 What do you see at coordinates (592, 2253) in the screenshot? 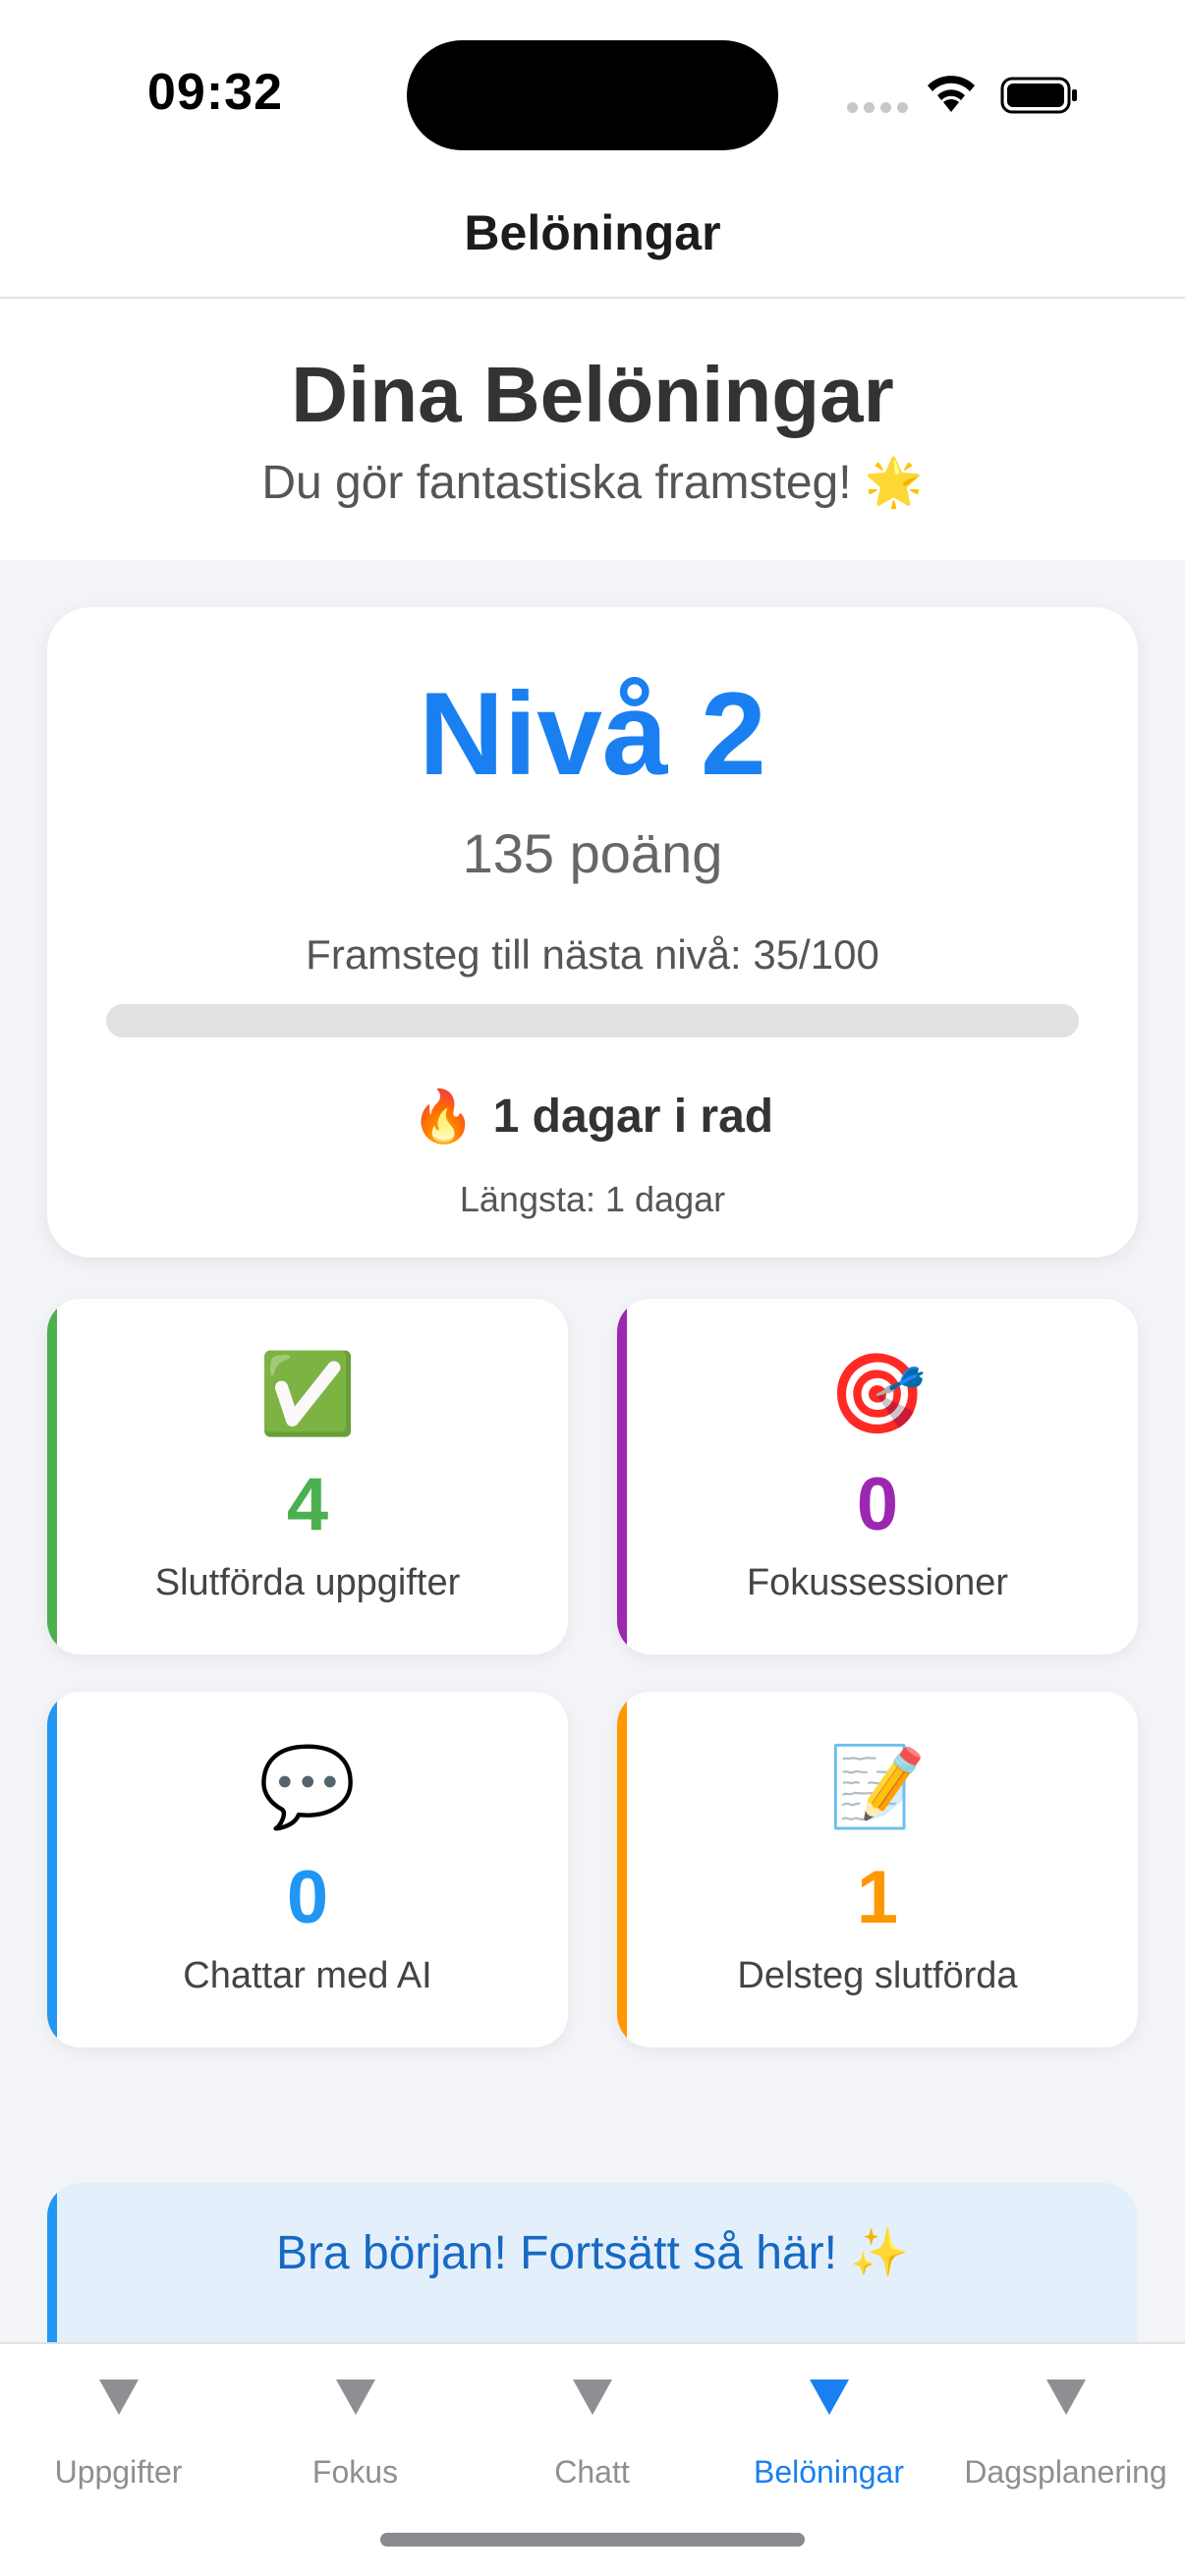
I see `encouragement-text: Bra början! Fortsätt så här! ✨` at bounding box center [592, 2253].